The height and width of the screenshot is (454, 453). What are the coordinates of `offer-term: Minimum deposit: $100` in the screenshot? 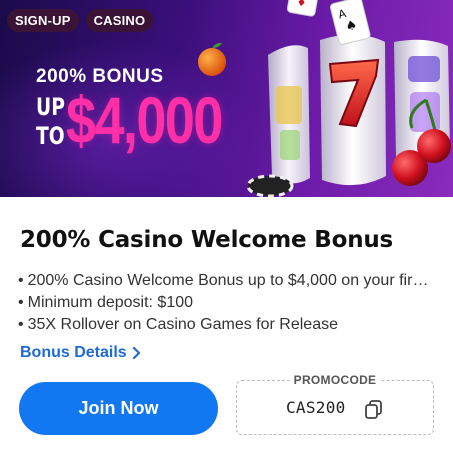 It's located at (227, 303).